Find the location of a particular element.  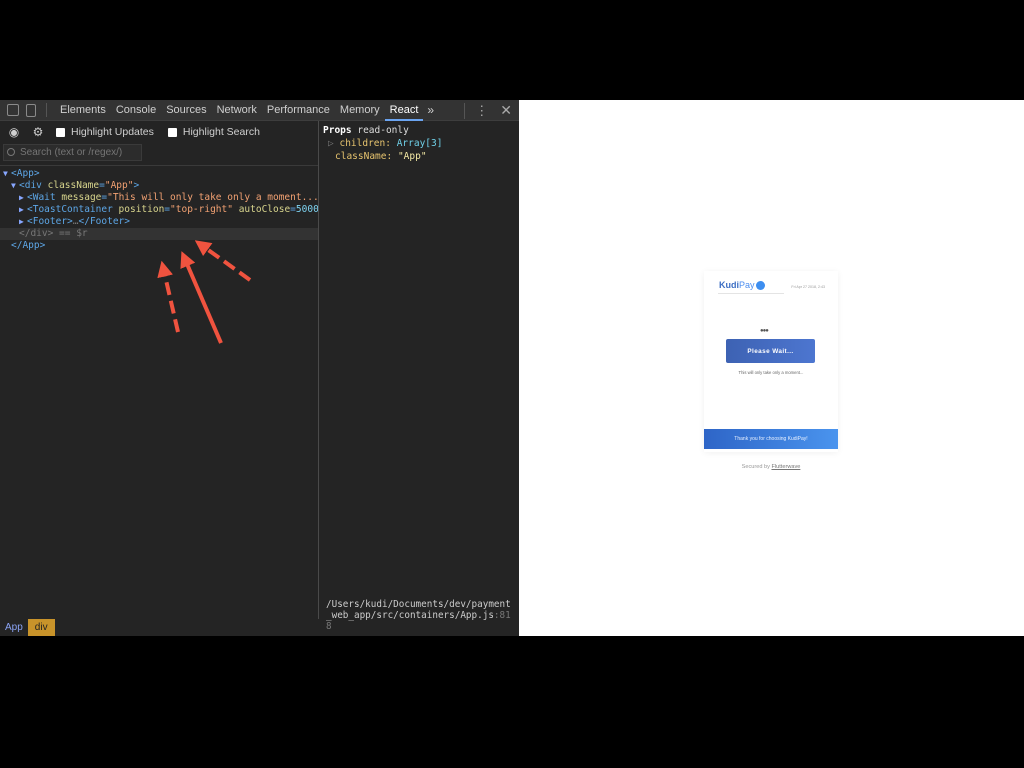

tree-node-footer: ▶ <Footer>…</Footer> is located at coordinates (159, 222).